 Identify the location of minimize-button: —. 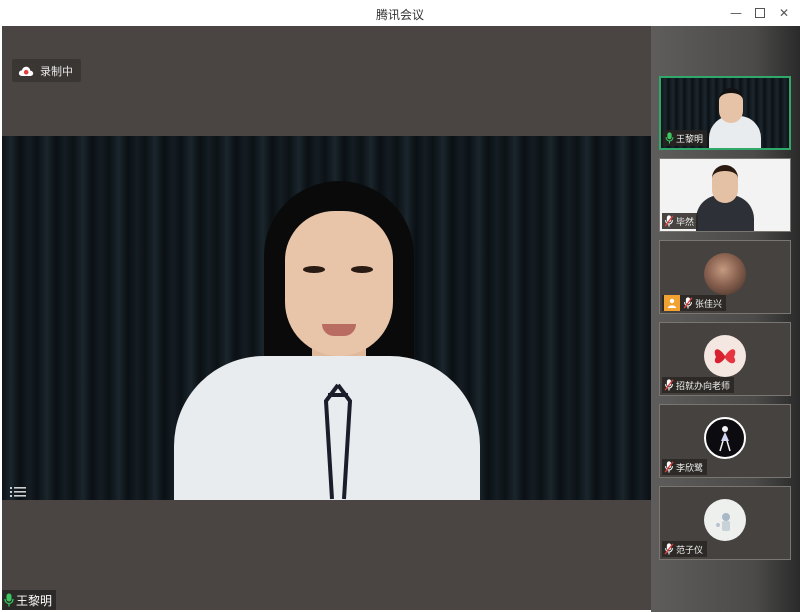
(736, 13).